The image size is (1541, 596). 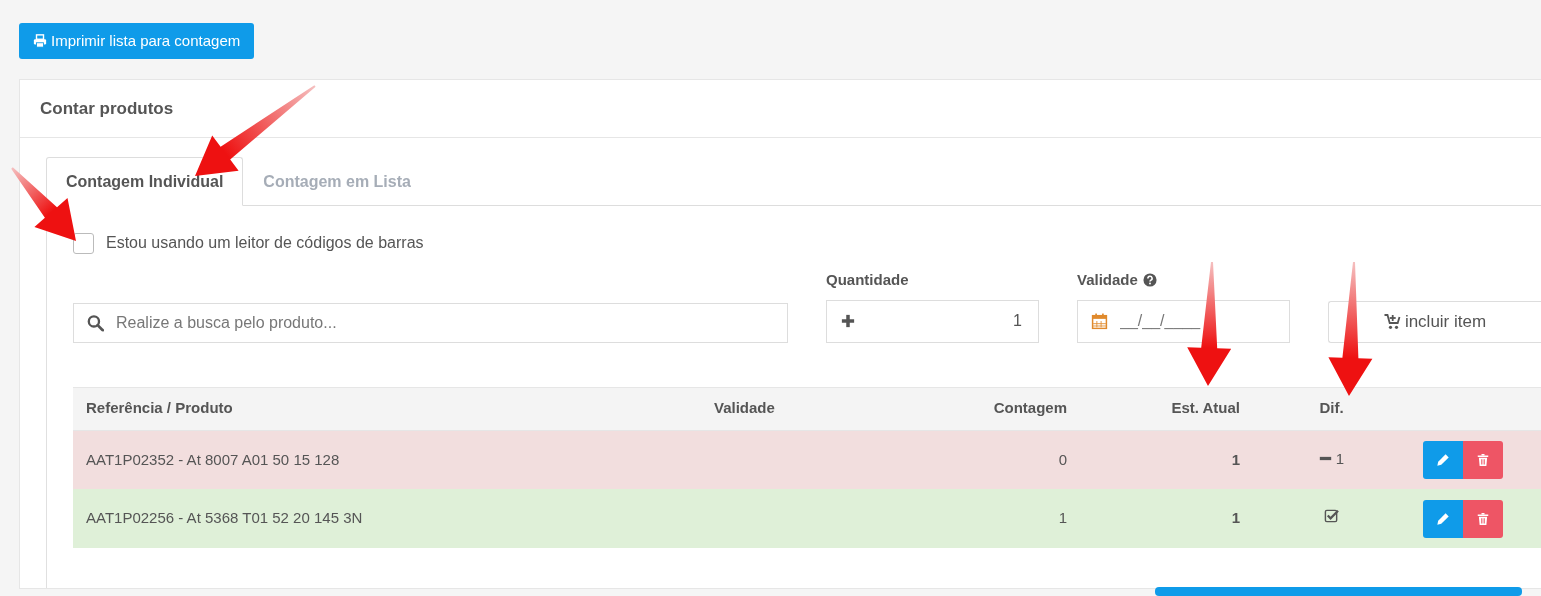 I want to click on printer-icon, so click(x=40, y=41).